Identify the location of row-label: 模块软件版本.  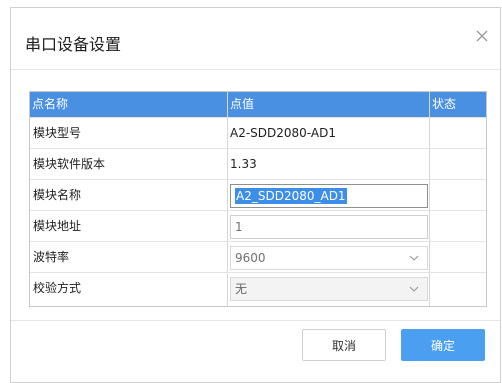
(69, 164).